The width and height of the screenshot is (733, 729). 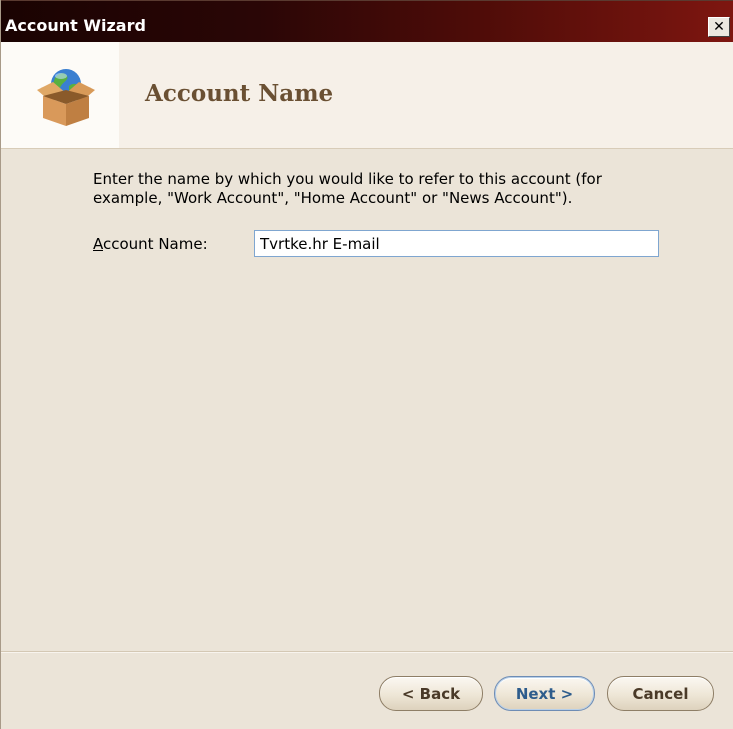 What do you see at coordinates (75, 25) in the screenshot?
I see `window-title: Account Wizard` at bounding box center [75, 25].